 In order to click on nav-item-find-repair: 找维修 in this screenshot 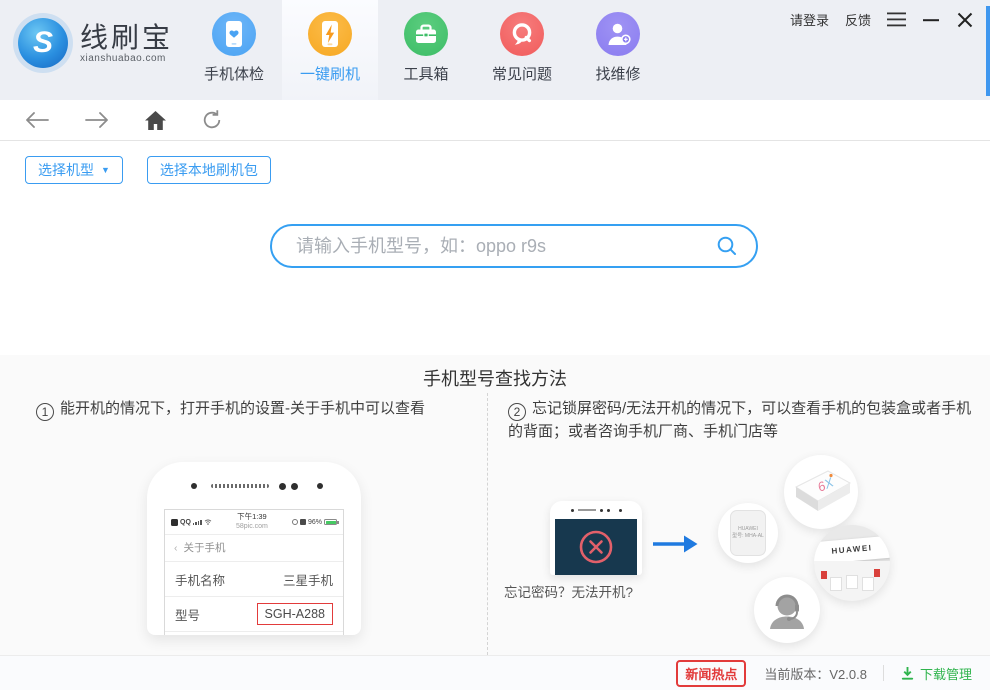, I will do `click(618, 50)`.